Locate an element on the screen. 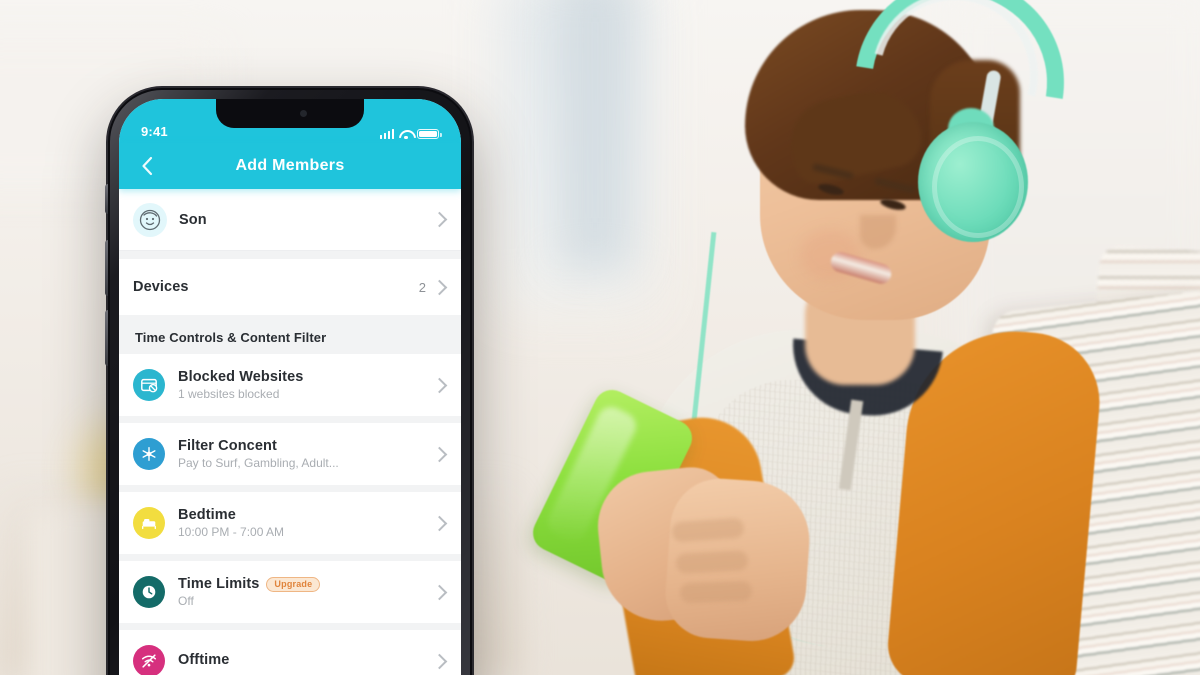  status-bar-indicators is located at coordinates (410, 134).